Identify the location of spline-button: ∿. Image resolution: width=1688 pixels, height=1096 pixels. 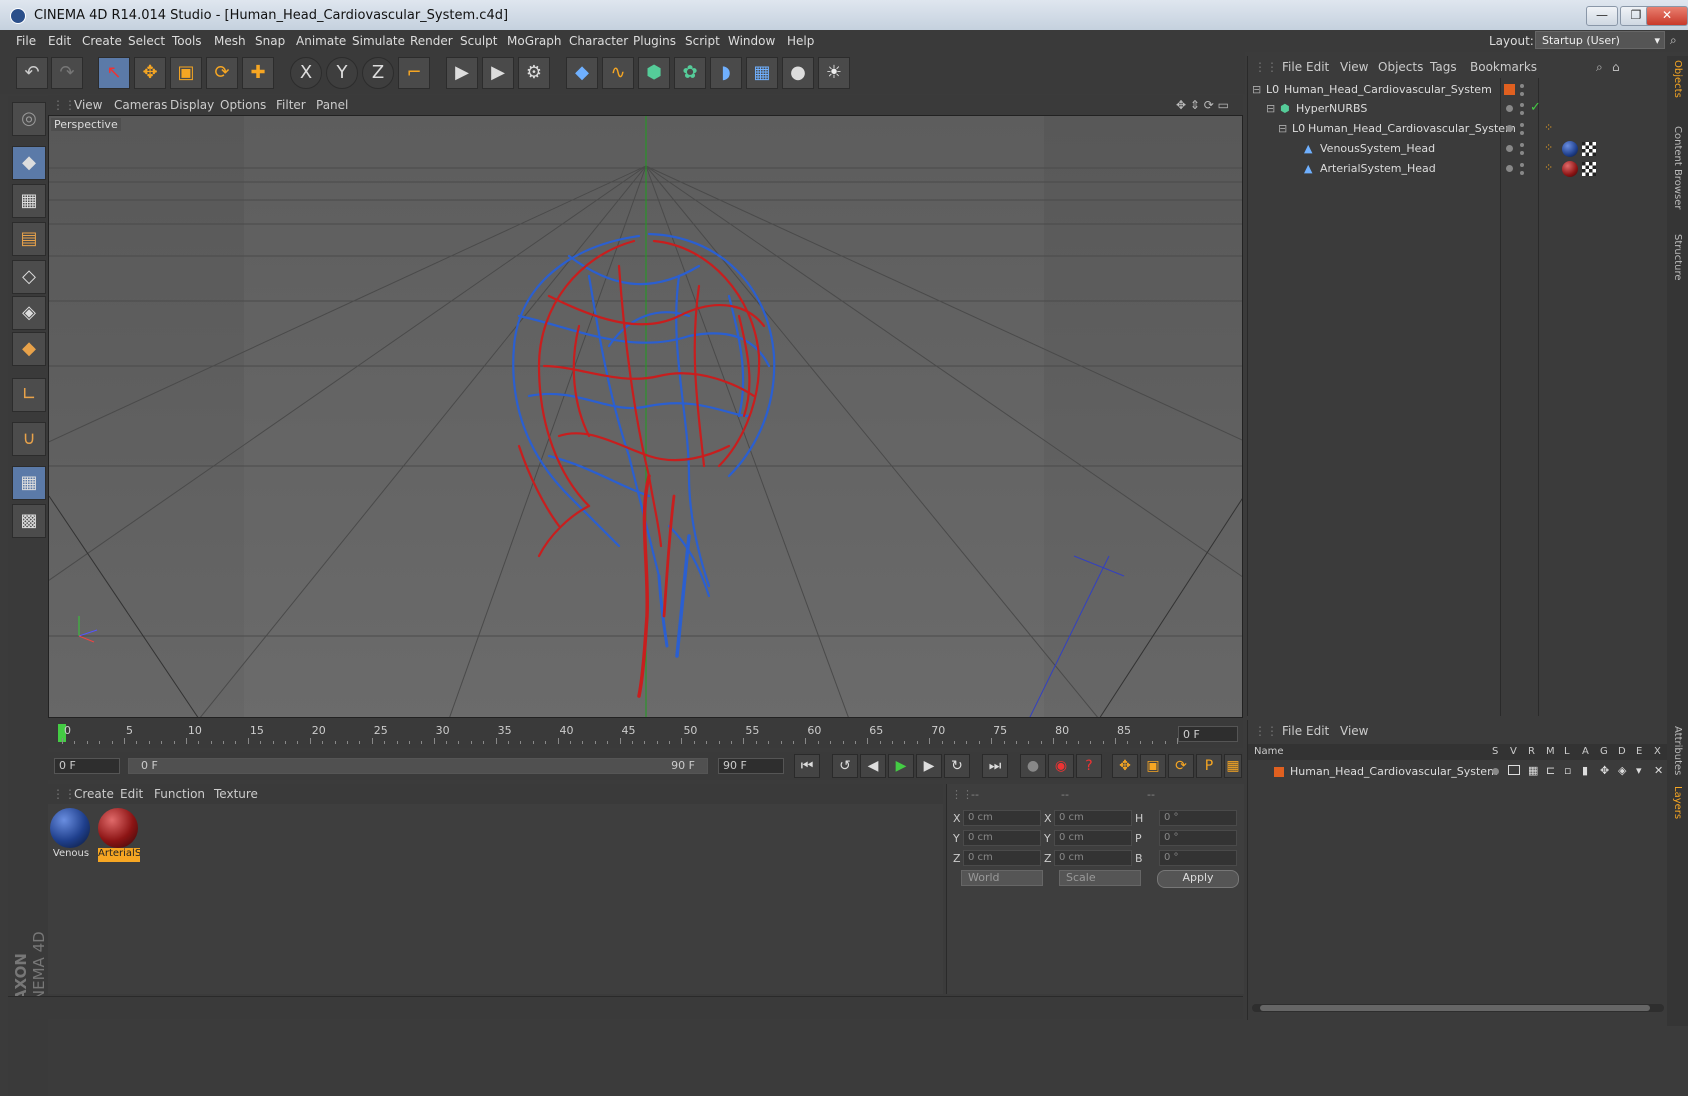
(618, 73).